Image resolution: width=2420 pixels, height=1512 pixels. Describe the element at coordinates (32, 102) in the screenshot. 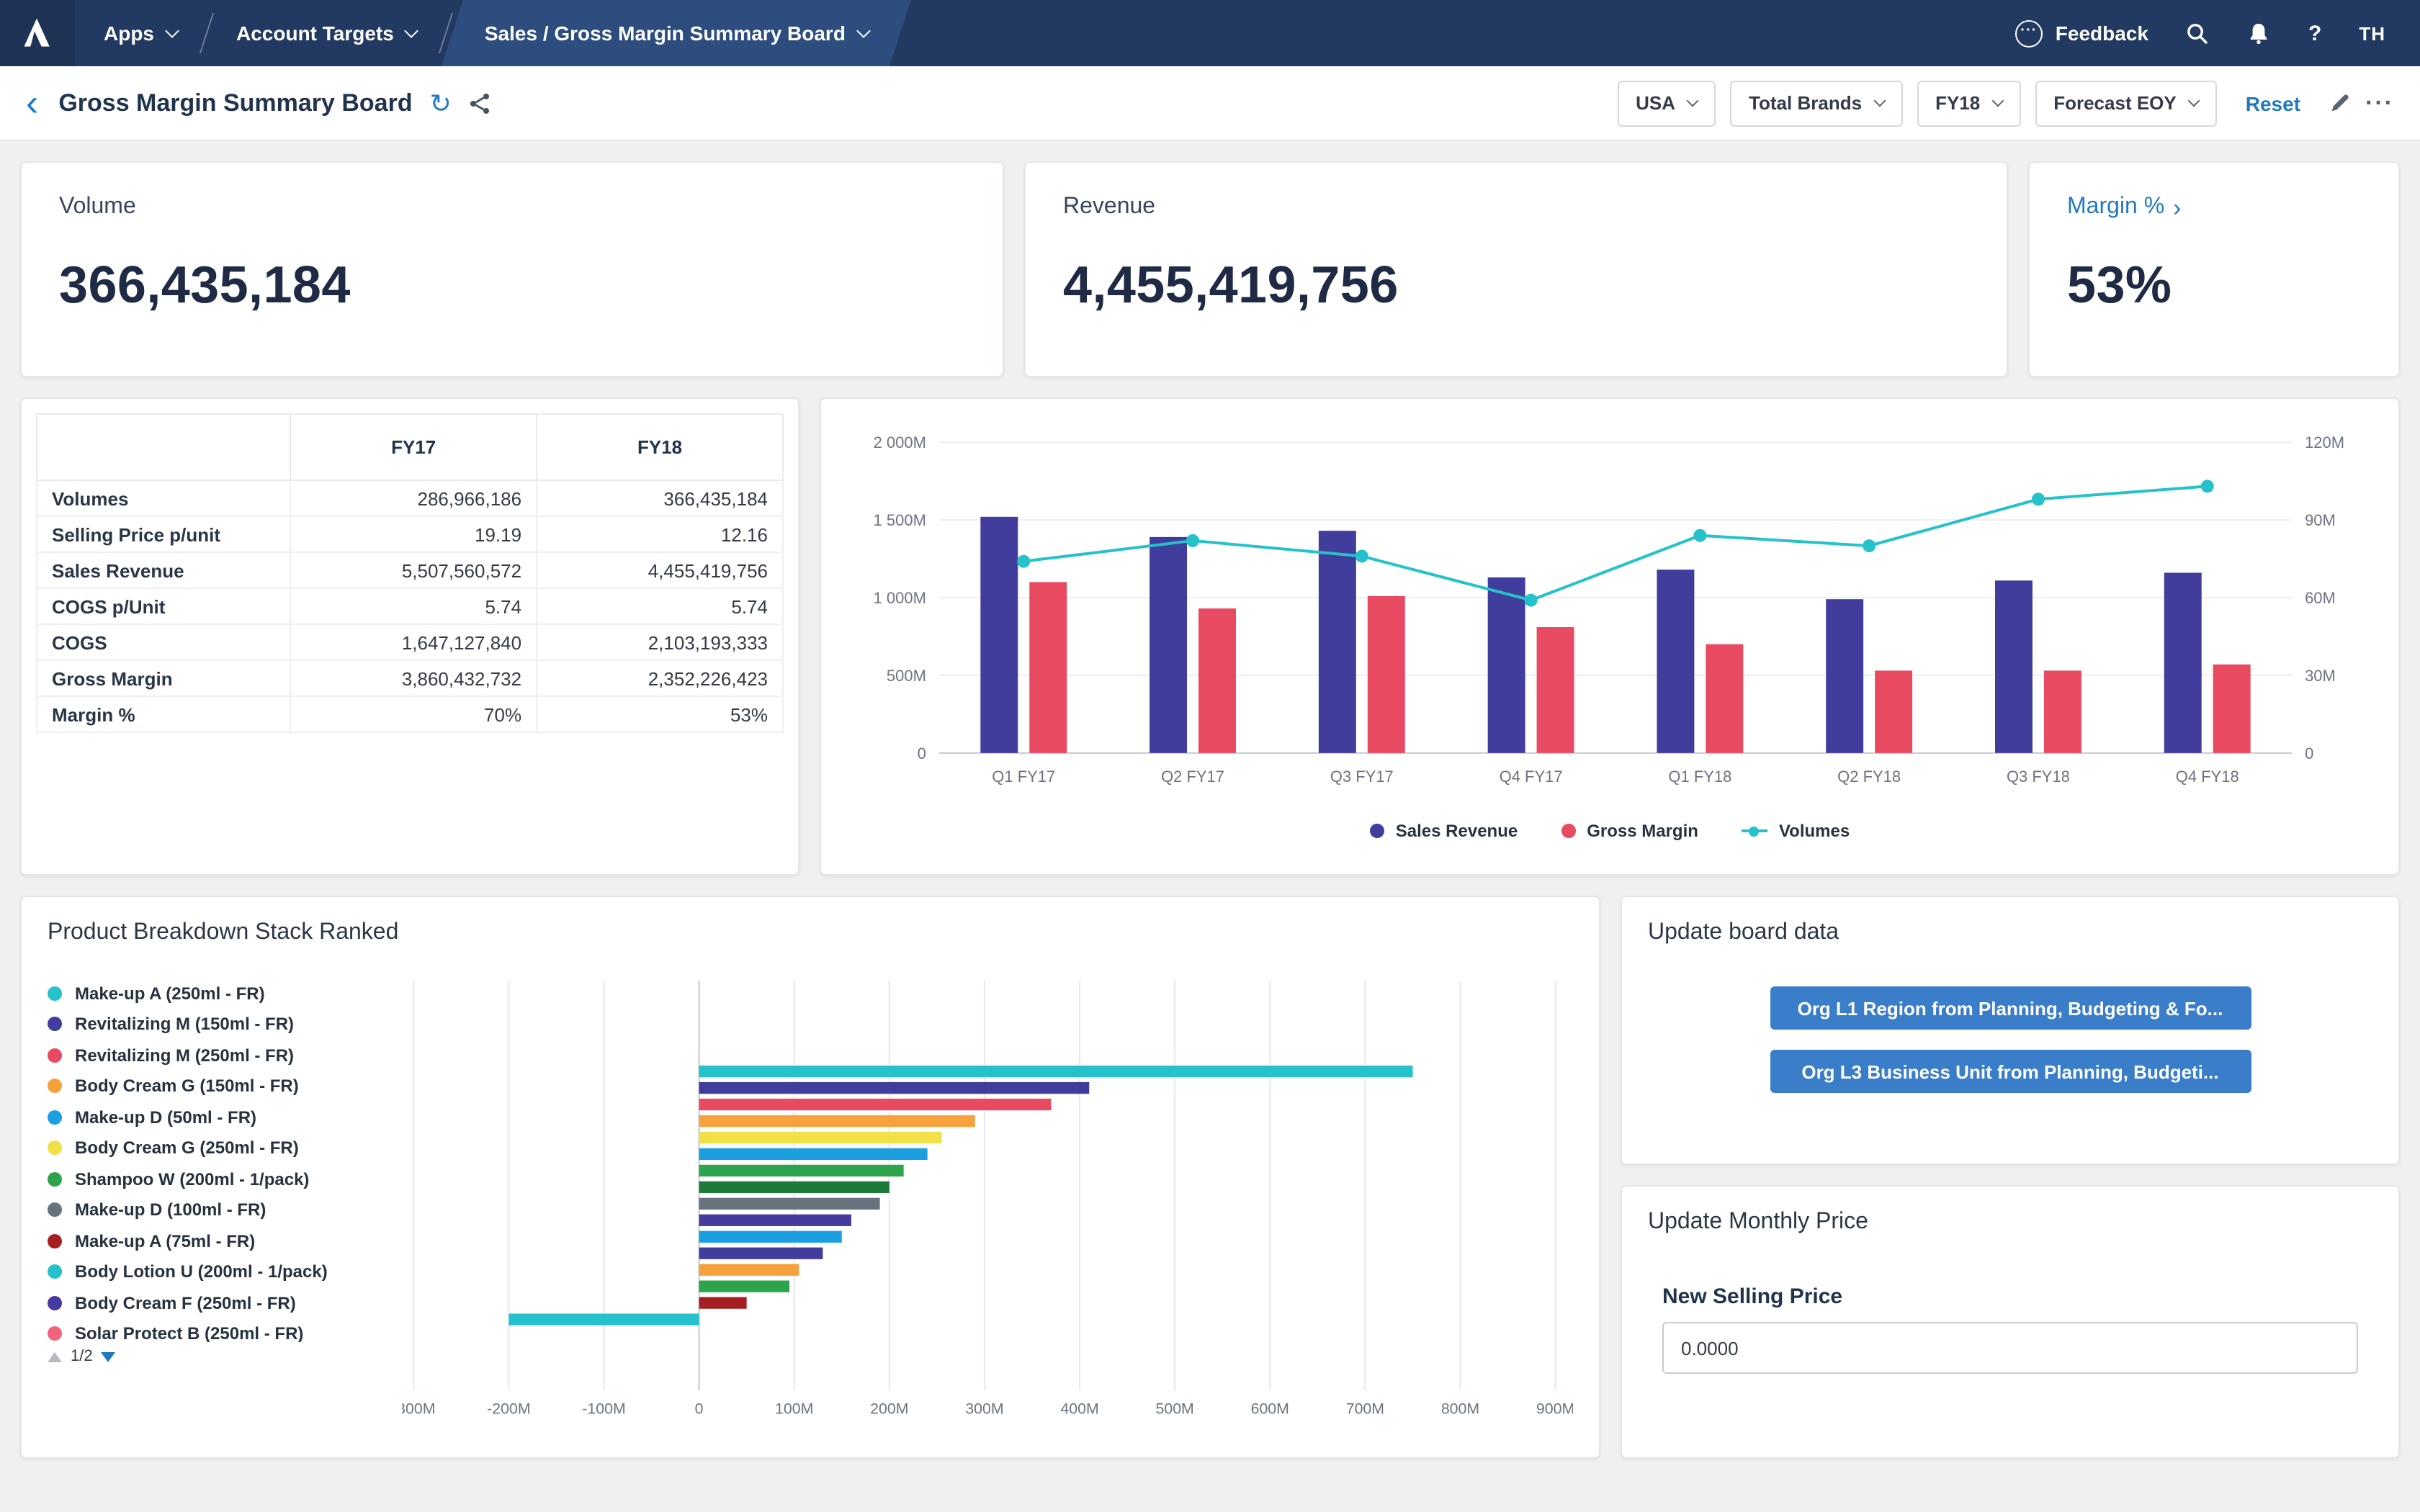

I see `back-button: ‹` at that location.